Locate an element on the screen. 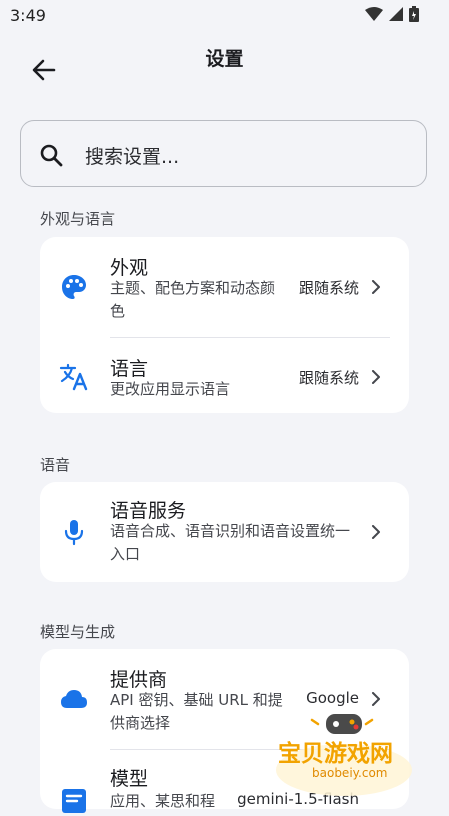  item-title: 语言 is located at coordinates (129, 369).